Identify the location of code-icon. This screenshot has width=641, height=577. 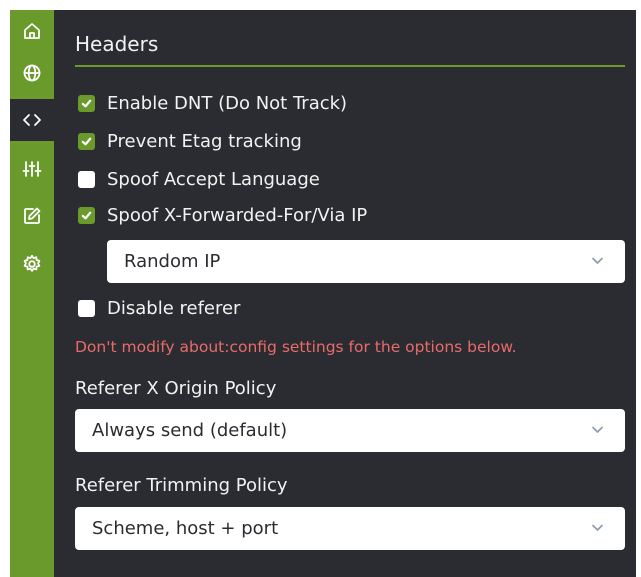
(32, 120).